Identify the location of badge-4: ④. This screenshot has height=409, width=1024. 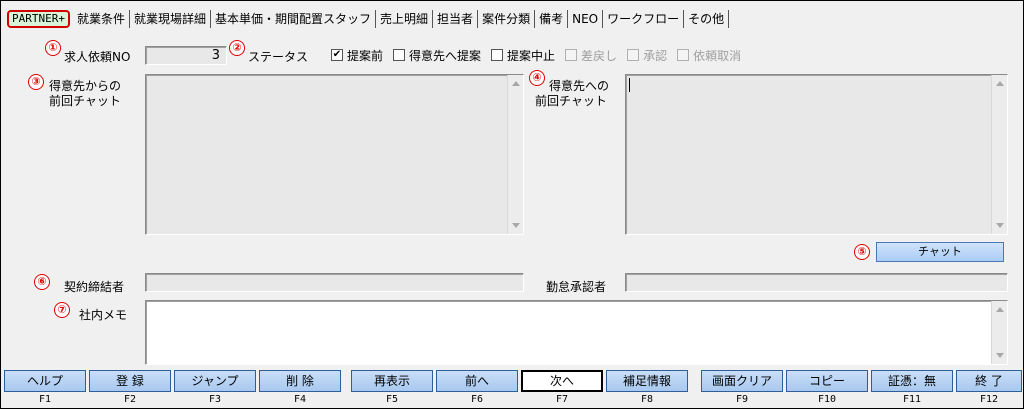
(537, 78).